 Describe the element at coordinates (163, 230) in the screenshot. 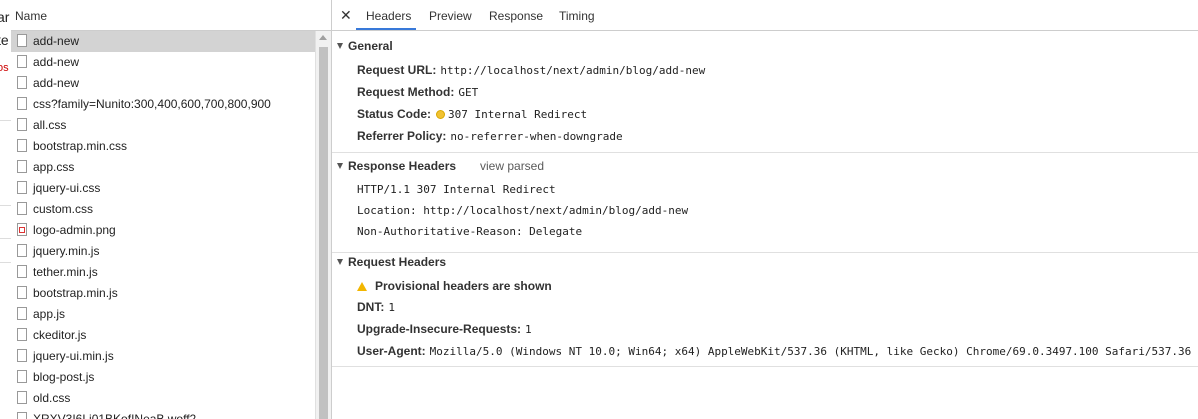

I see `request-row: logo-admin.png` at that location.